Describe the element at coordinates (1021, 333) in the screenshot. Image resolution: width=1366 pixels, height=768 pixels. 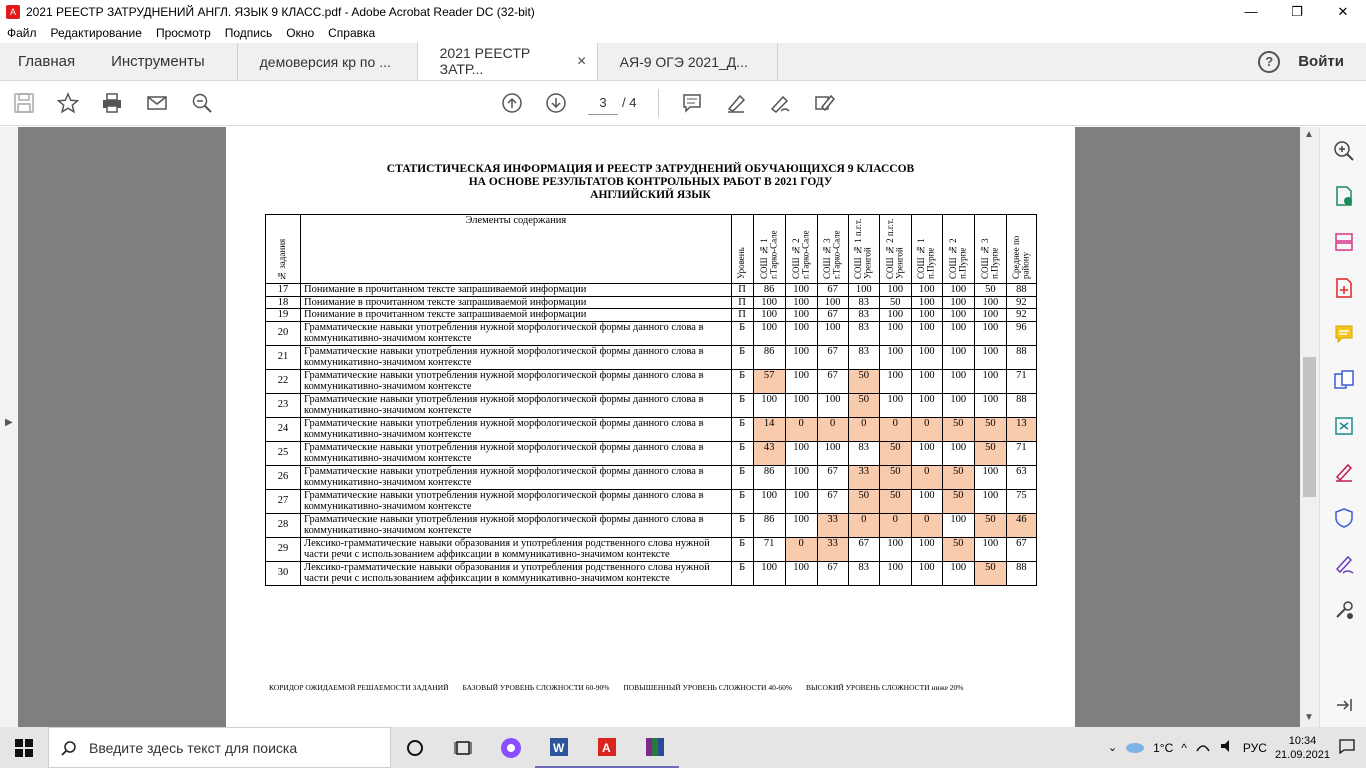
I see `average-value-cell: 96` at that location.